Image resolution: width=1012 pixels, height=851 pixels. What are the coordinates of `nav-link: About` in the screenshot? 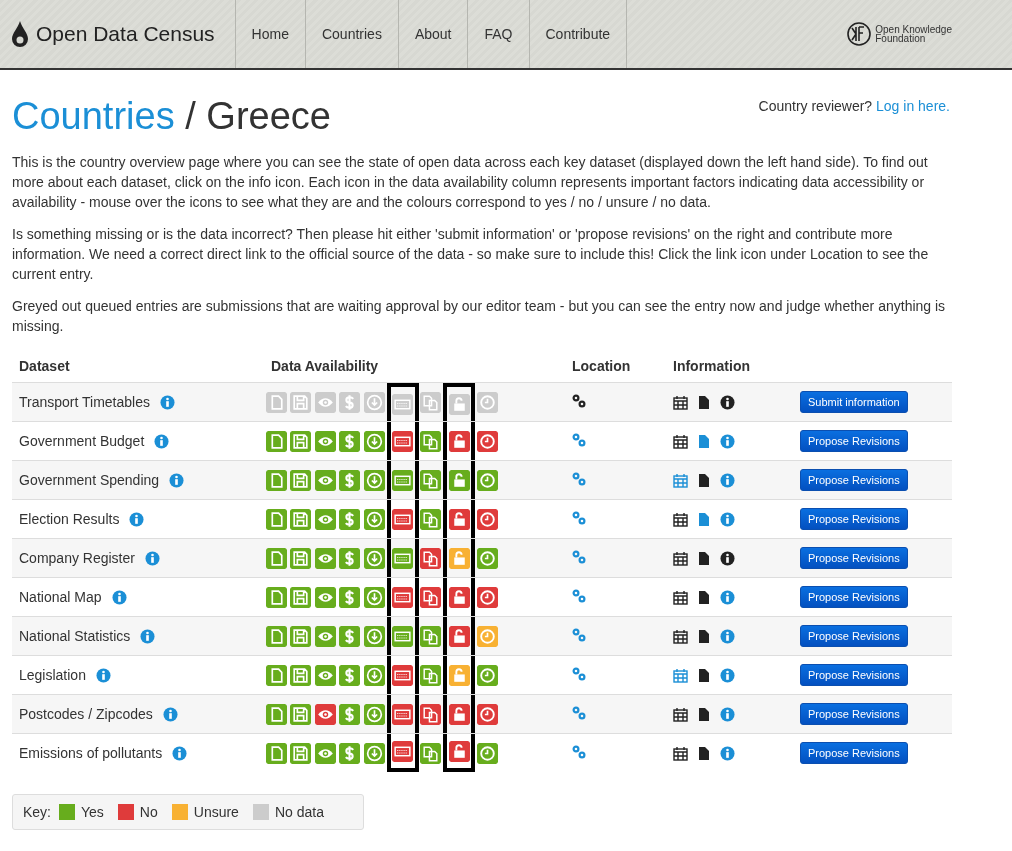 It's located at (432, 34).